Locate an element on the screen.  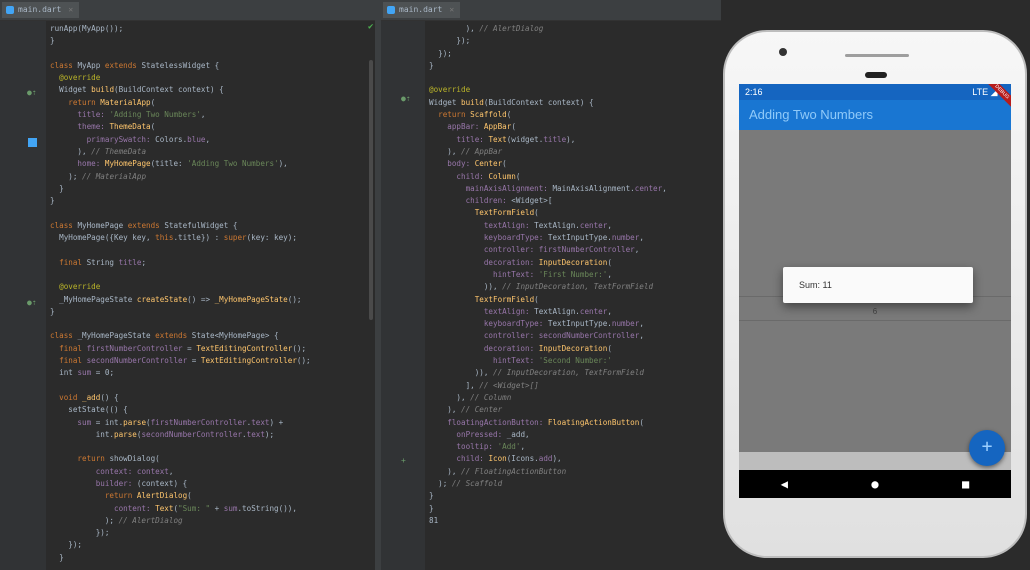
code-line: TextFormField( is located at coordinates (575, 213).